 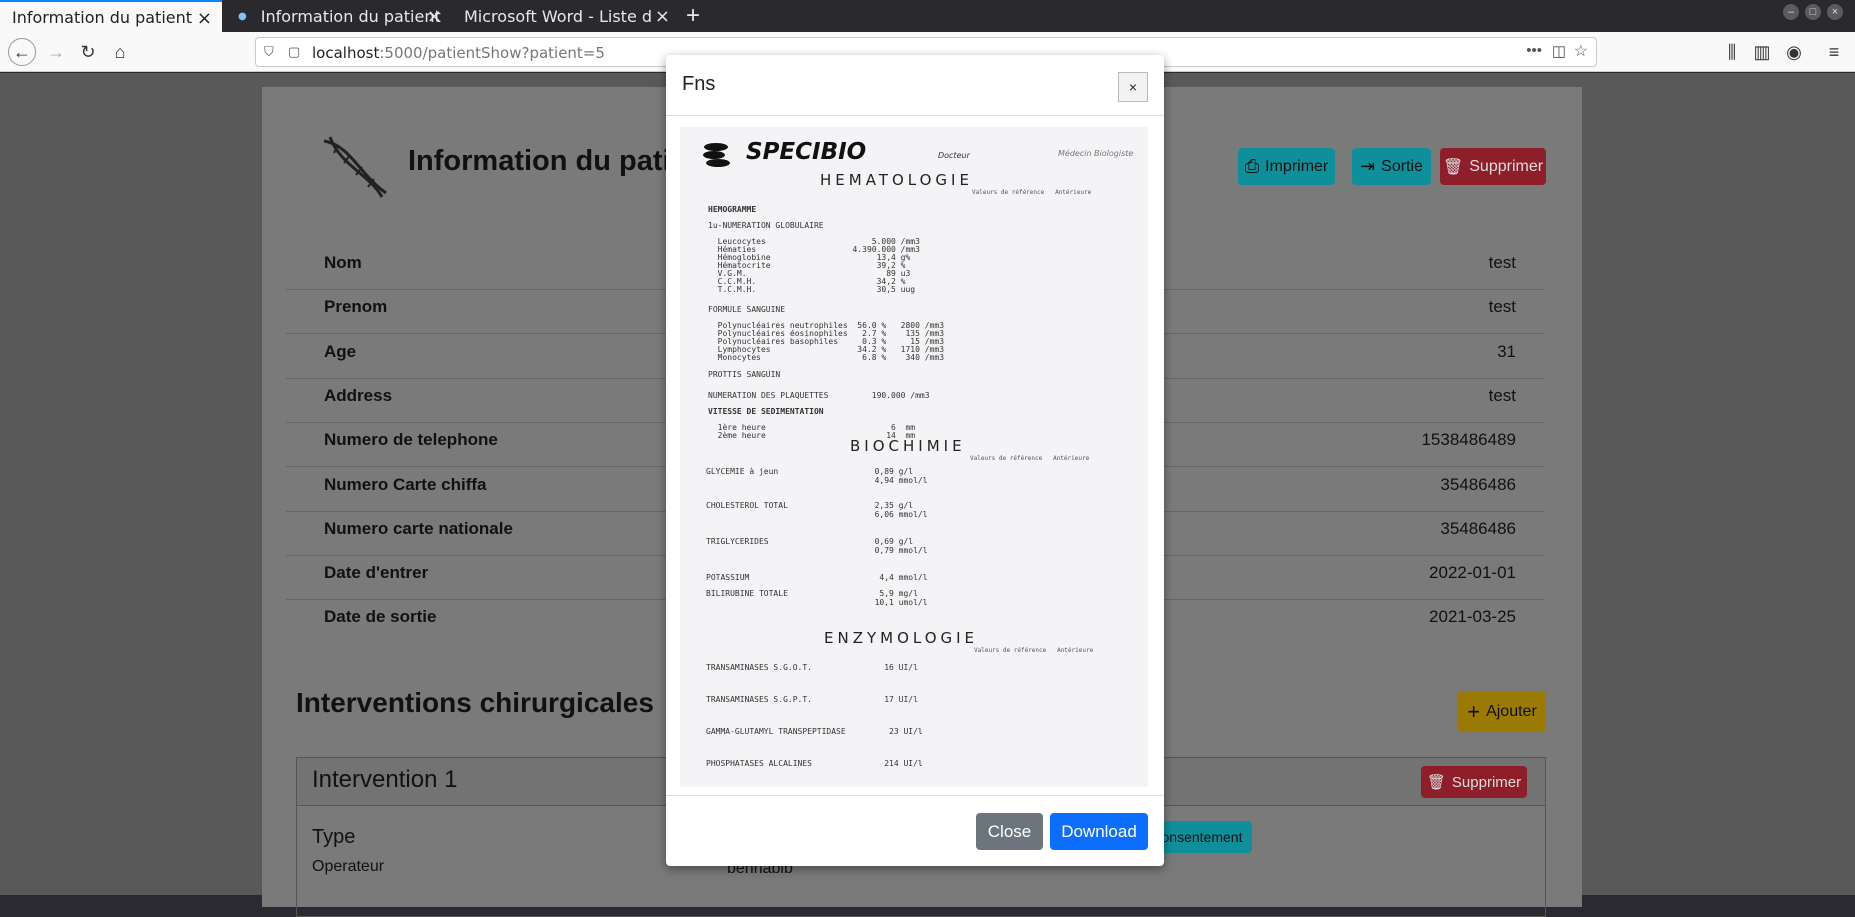 What do you see at coordinates (1096, 153) in the screenshot?
I see `doc-biologist-label: Médecin Biologiste` at bounding box center [1096, 153].